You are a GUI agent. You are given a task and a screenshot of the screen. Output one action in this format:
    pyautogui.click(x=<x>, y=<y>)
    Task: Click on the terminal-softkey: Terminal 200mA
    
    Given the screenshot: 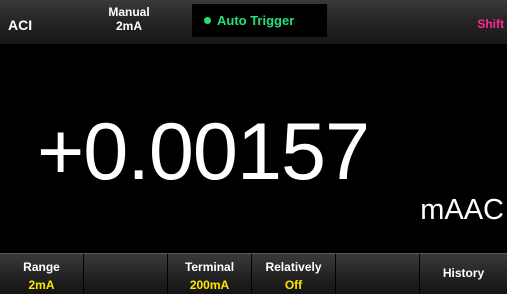 What is the action you would take?
    pyautogui.click(x=210, y=274)
    